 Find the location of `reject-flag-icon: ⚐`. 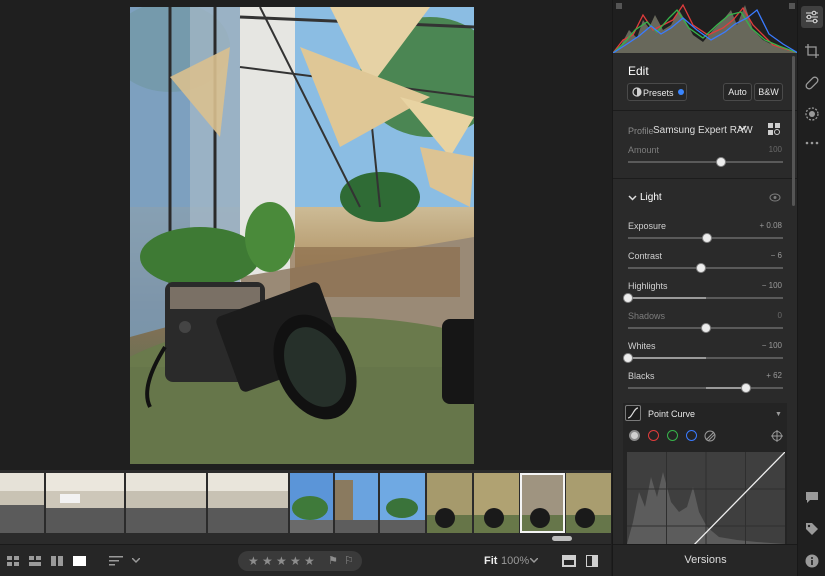

reject-flag-icon: ⚐ is located at coordinates (349, 560).